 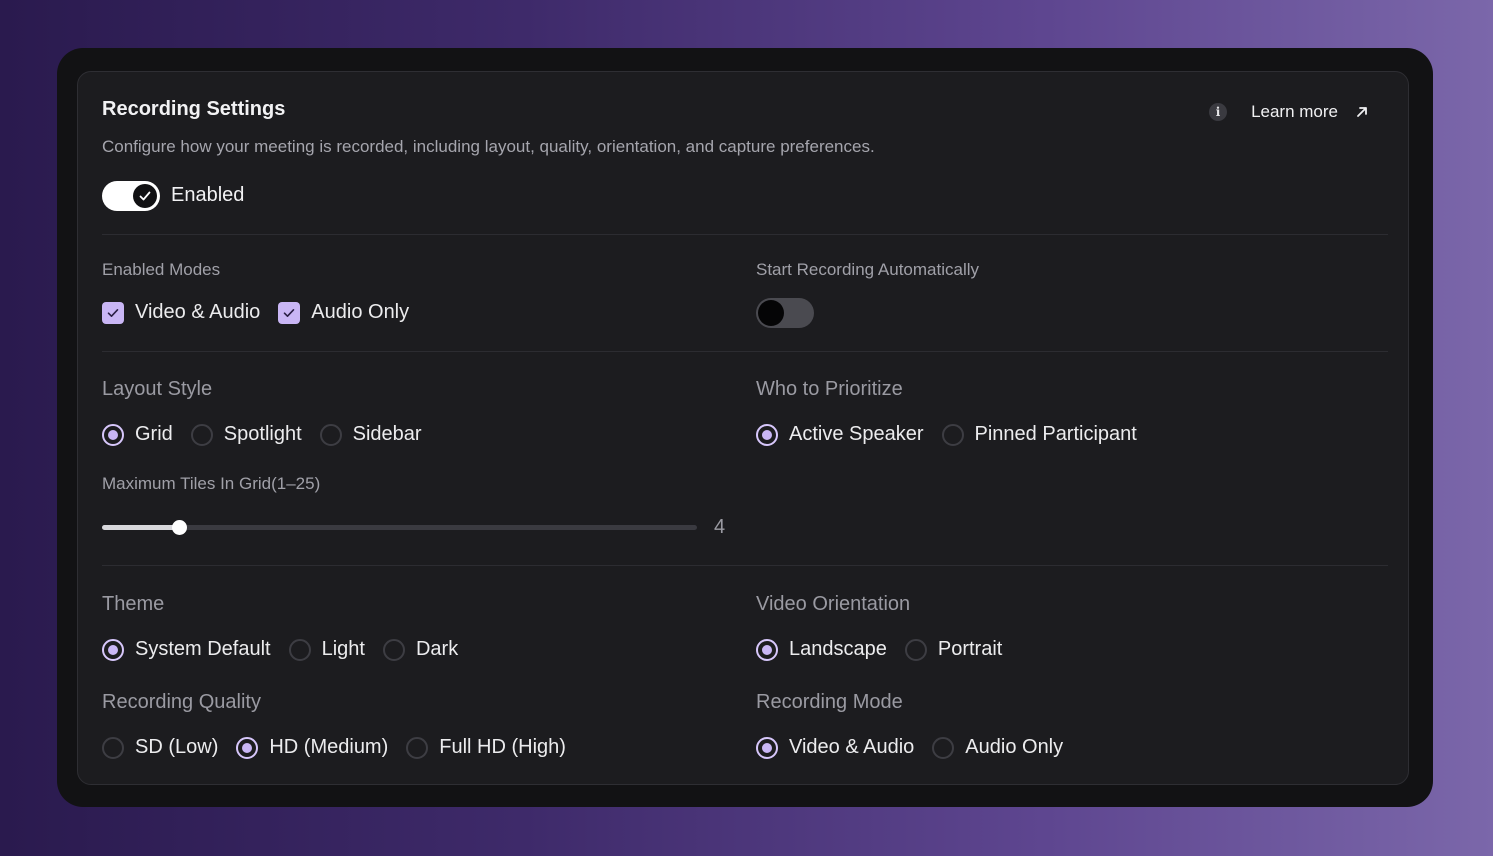 I want to click on theme-group: System Default Light Dark, so click(x=289, y=649).